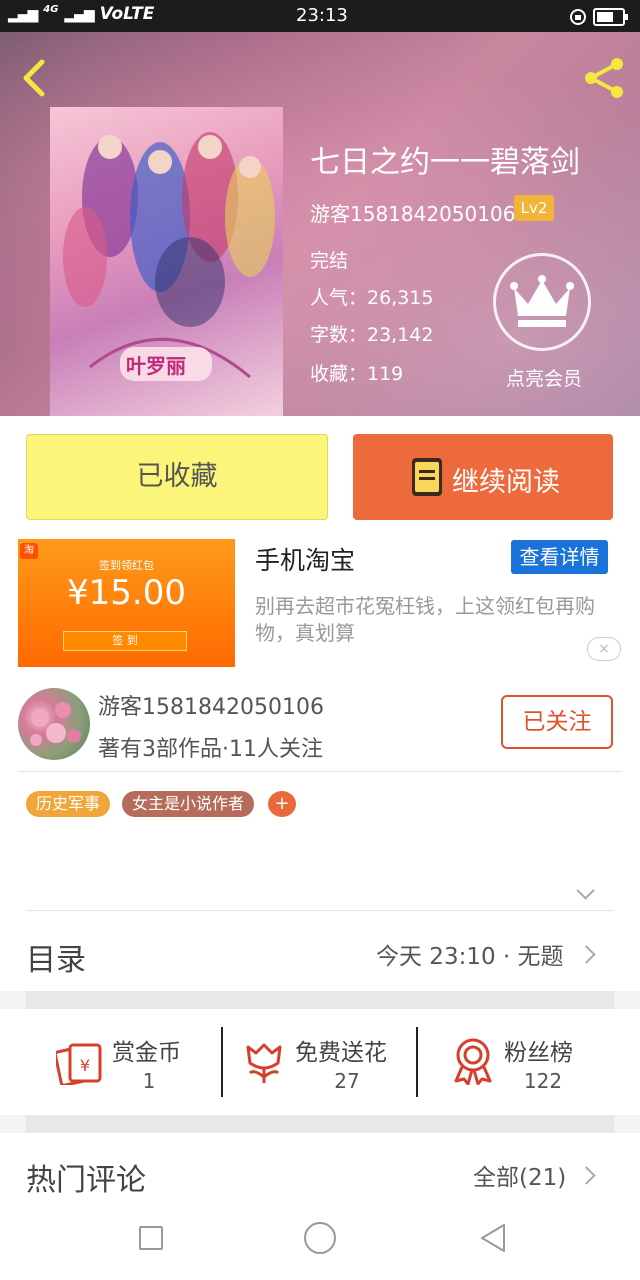 The width and height of the screenshot is (640, 1280). What do you see at coordinates (559, 557) in the screenshot?
I see `ad-details-button: 查看详情` at bounding box center [559, 557].